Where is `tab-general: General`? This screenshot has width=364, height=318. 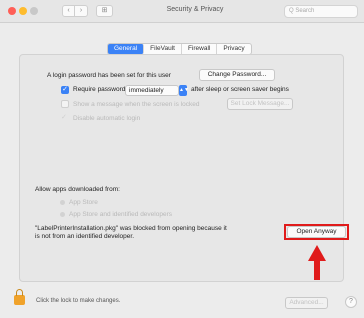 tab-general: General is located at coordinates (126, 49).